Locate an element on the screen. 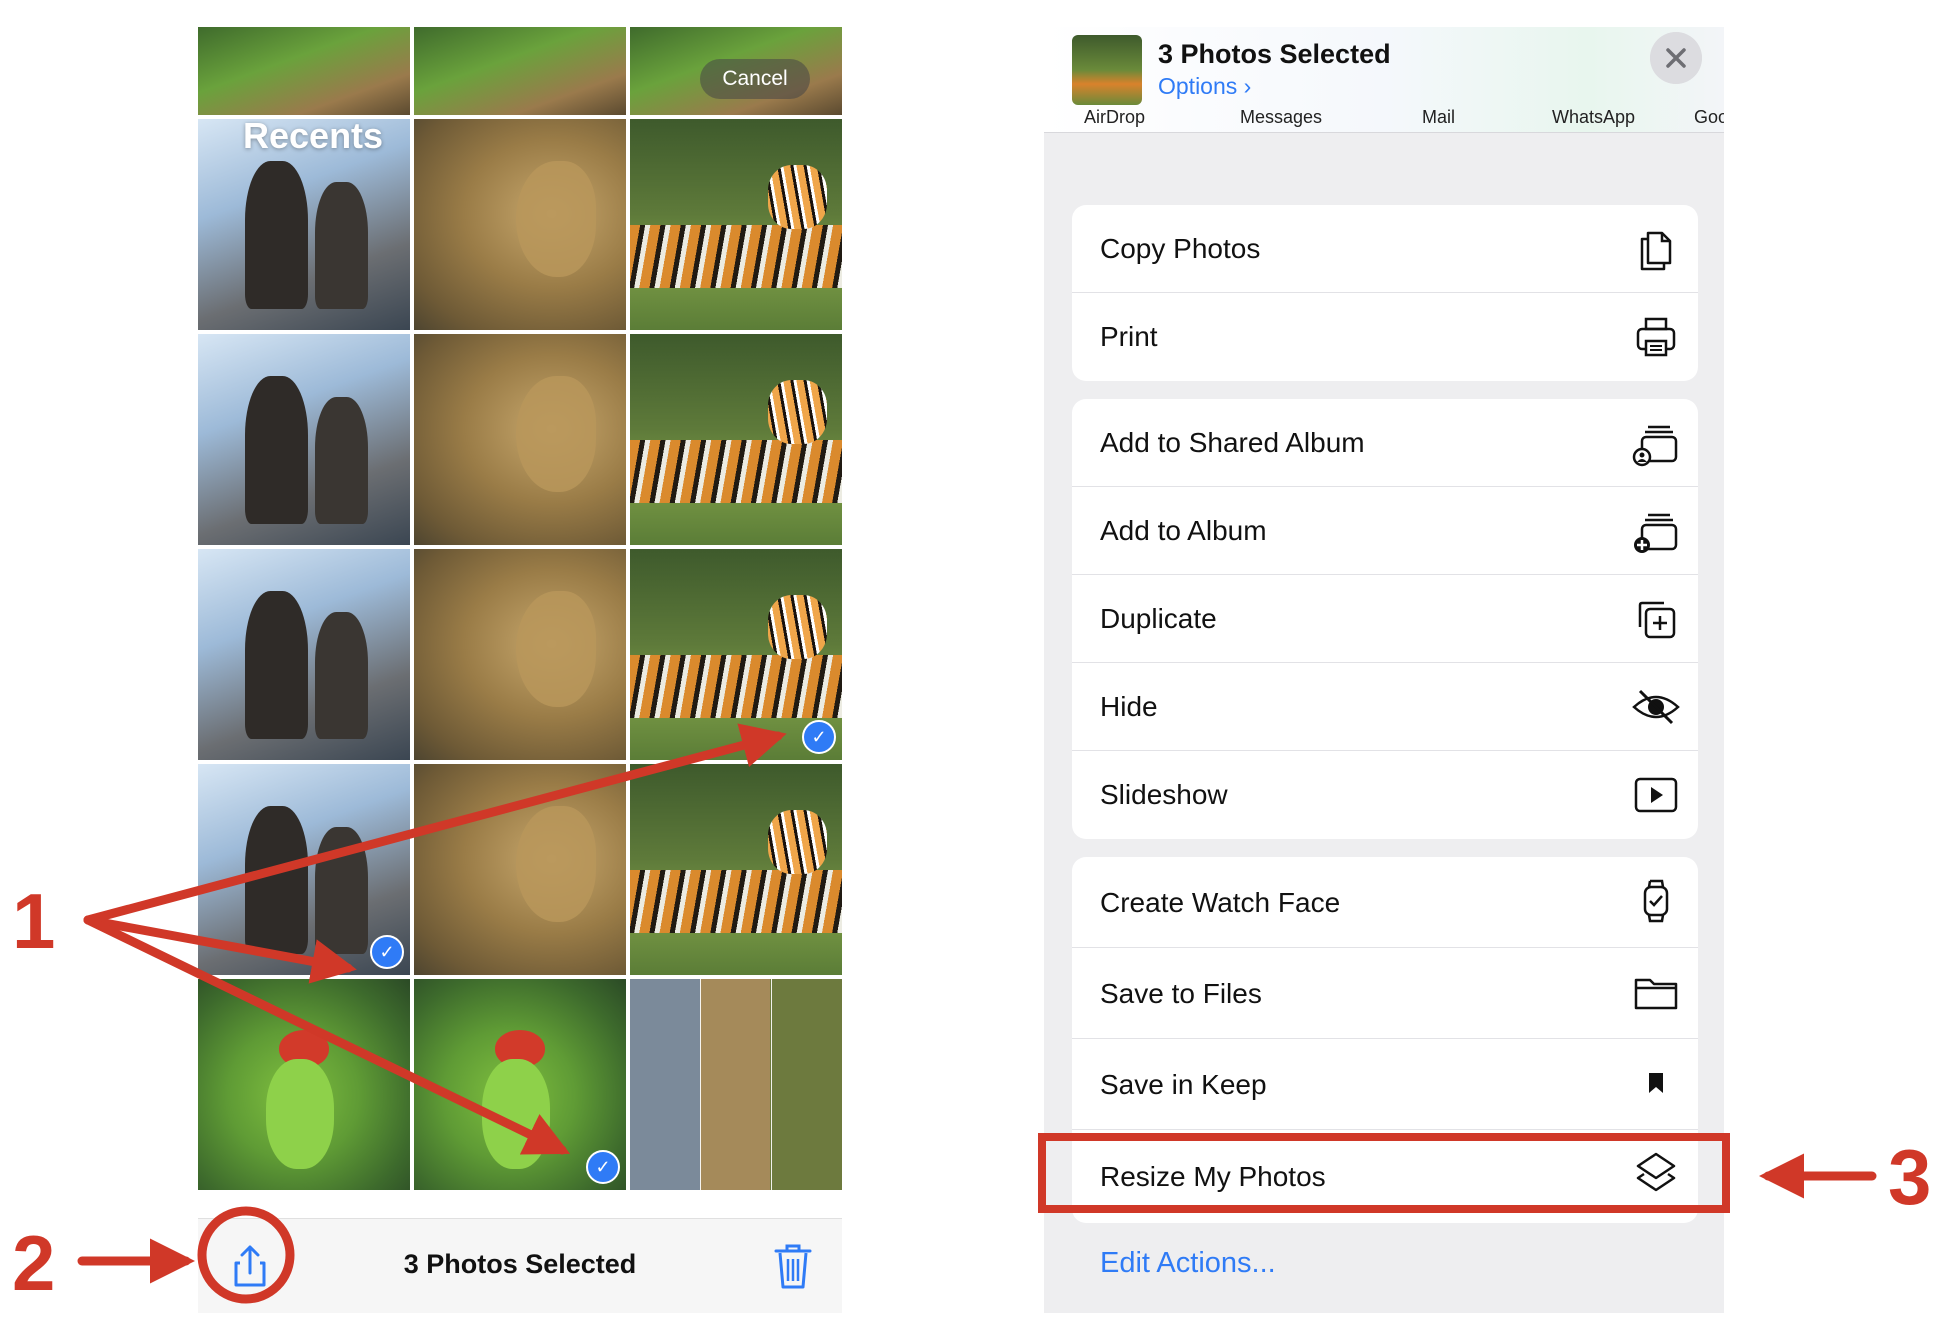  step-number-2: 2 is located at coordinates (34, 1263).